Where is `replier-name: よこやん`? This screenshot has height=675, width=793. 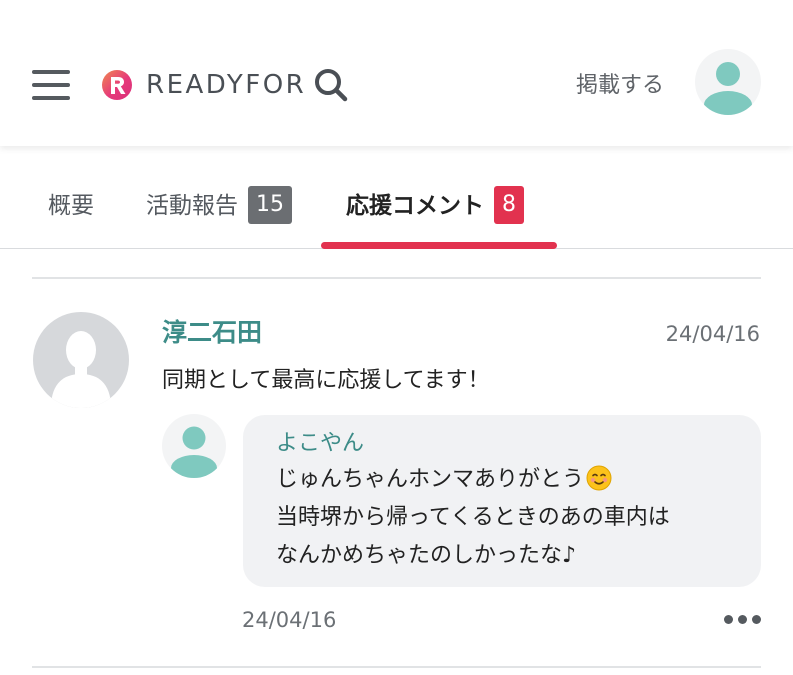
replier-name: よこやん is located at coordinates (320, 443).